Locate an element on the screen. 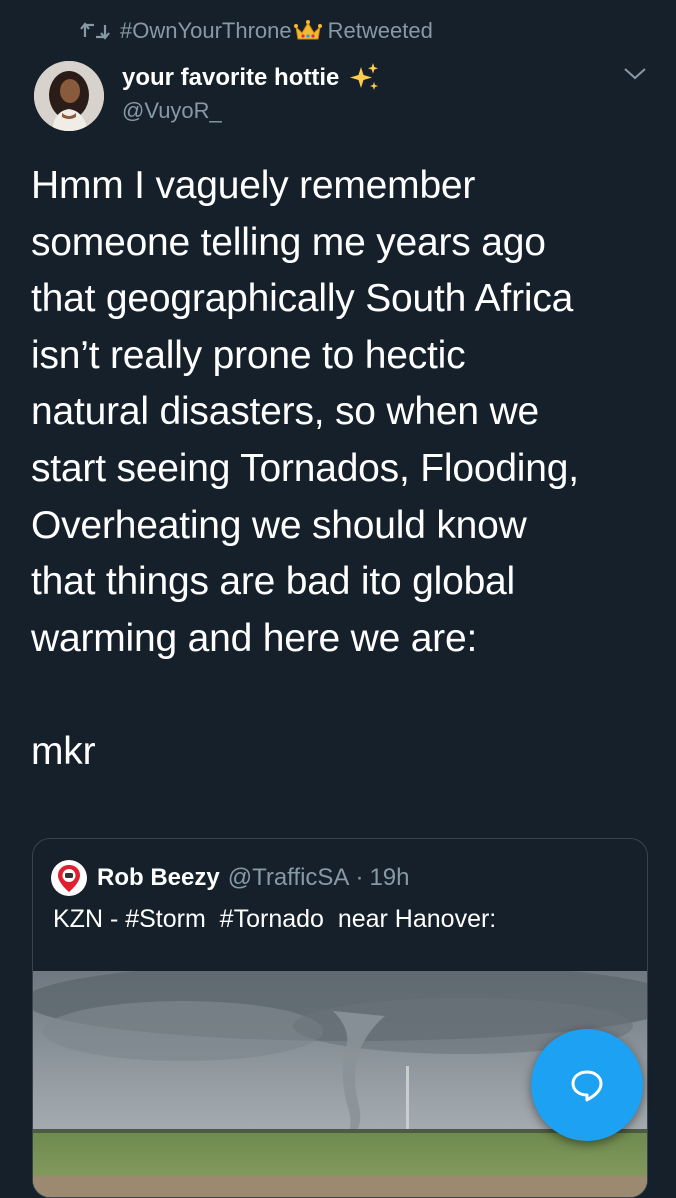 This screenshot has height=1198, width=676. quoted-timestamp: 19h is located at coordinates (389, 877).